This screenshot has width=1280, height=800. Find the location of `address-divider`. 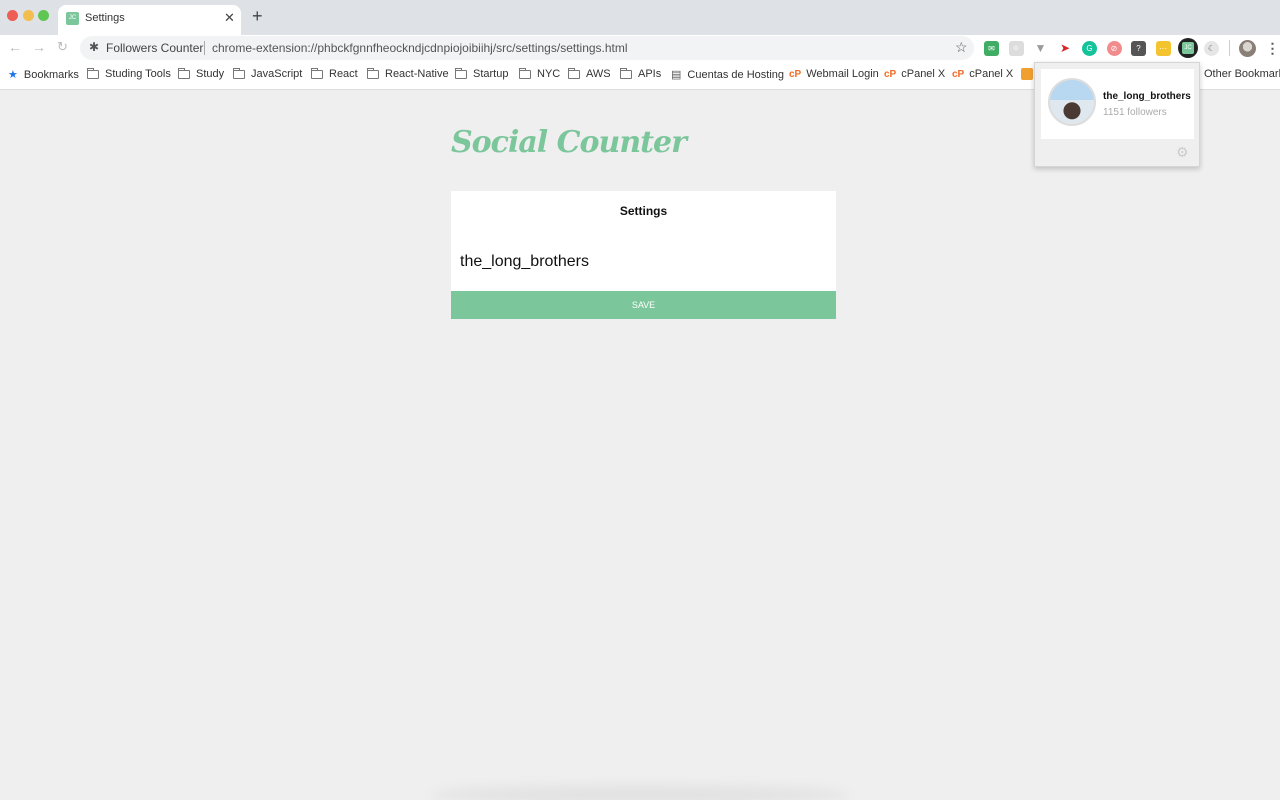

address-divider is located at coordinates (204, 48).